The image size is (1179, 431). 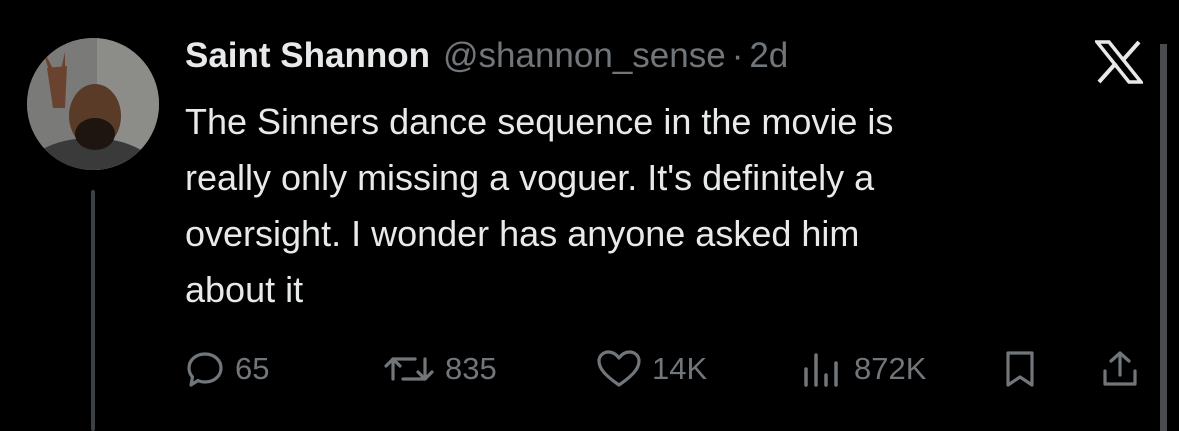 What do you see at coordinates (1119, 62) in the screenshot?
I see `x-logo-icon` at bounding box center [1119, 62].